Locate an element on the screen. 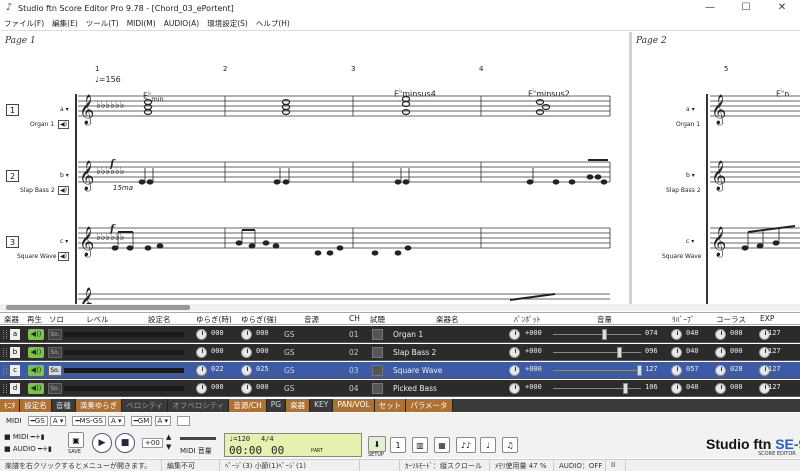 The height and width of the screenshot is (471, 800). tab-9: KEY is located at coordinates (322, 405).